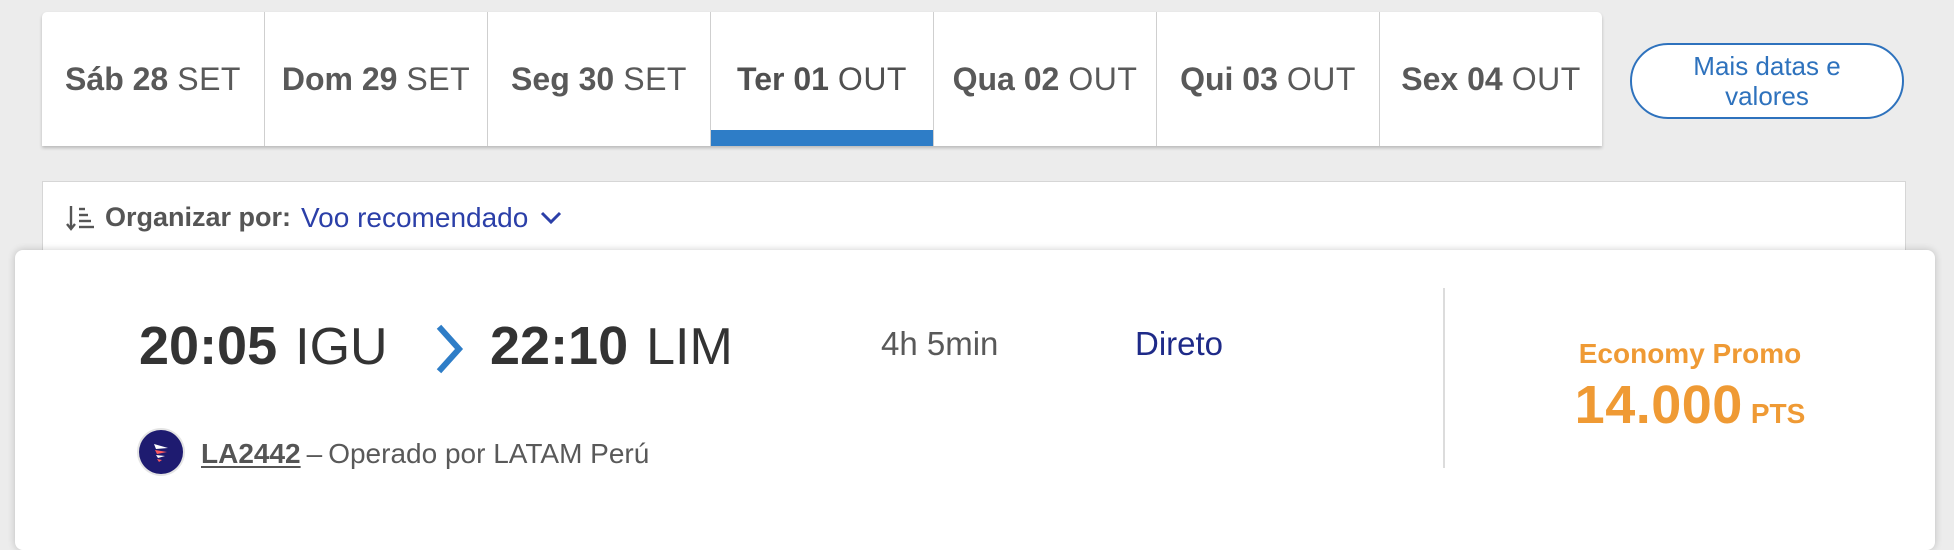 The width and height of the screenshot is (1954, 550). Describe the element at coordinates (339, 78) in the screenshot. I see `date-tab-day: Dom 29` at that location.